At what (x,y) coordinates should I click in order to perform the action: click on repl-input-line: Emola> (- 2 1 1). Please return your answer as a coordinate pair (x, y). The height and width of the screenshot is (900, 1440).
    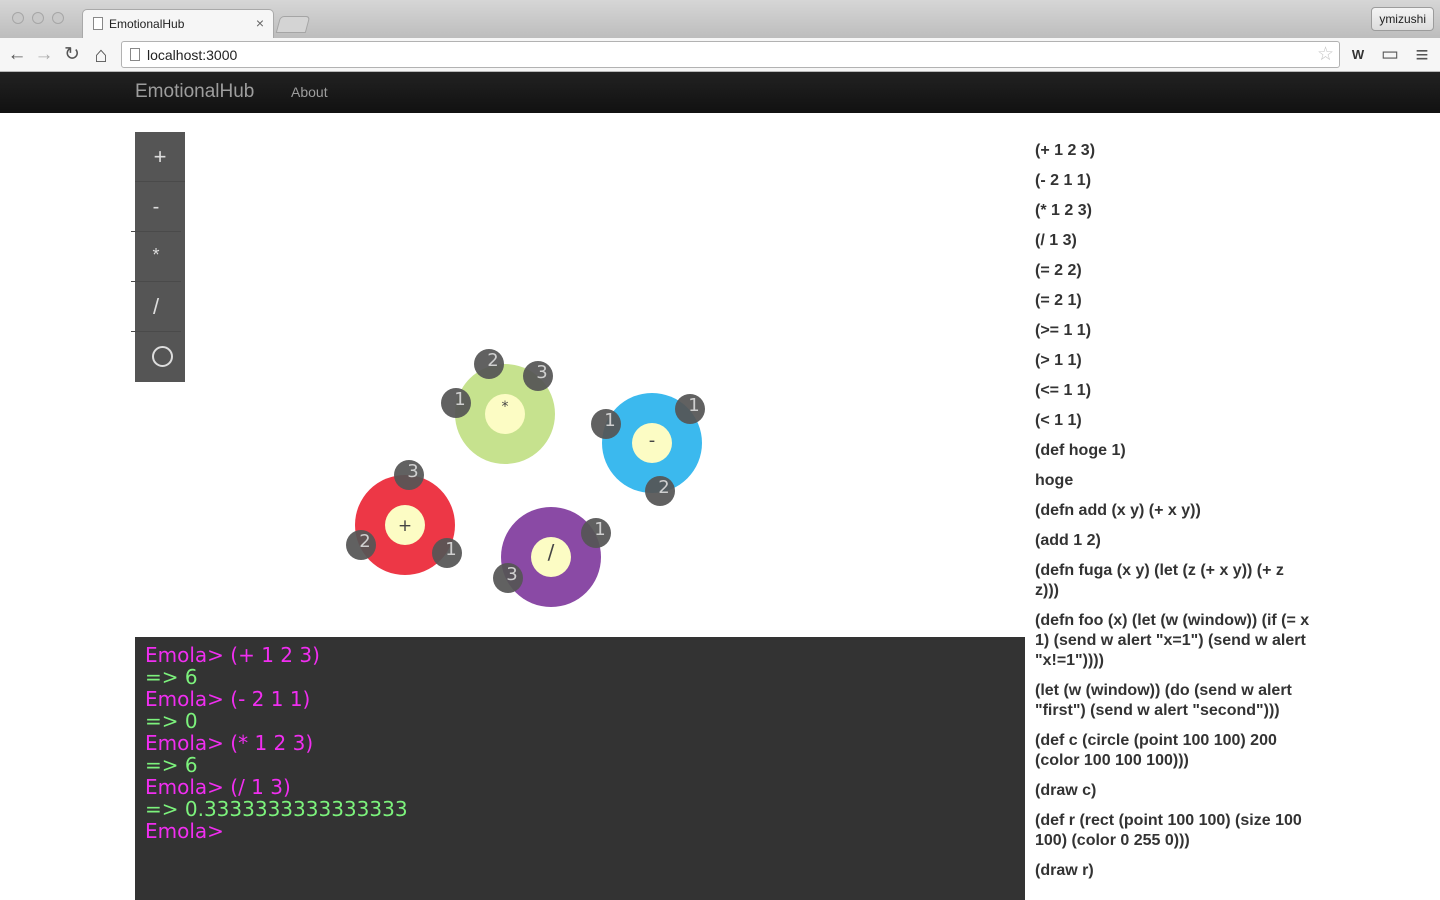
    Looking at the image, I should click on (228, 699).